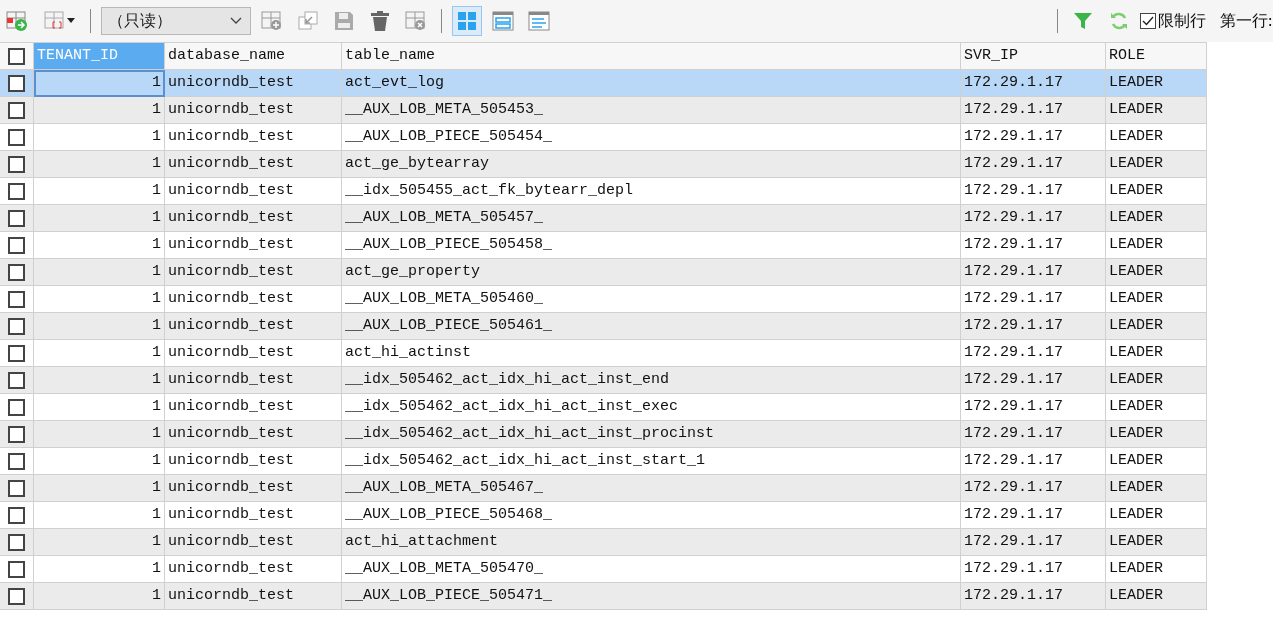 This screenshot has width=1273, height=618. I want to click on column-header: ROLE, so click(1156, 56).